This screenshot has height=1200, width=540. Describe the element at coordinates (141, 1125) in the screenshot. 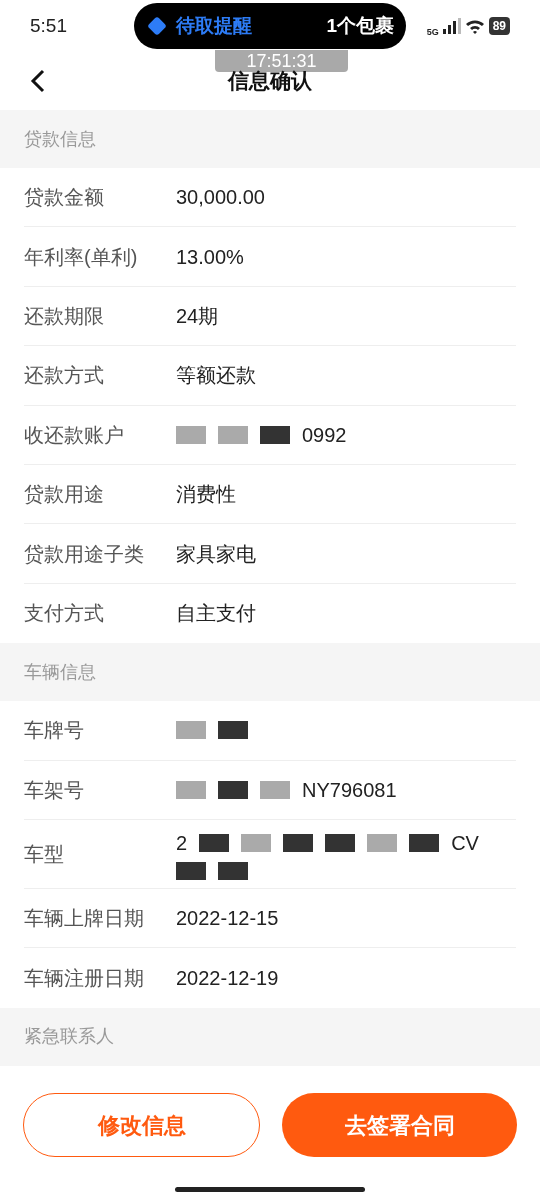

I see `edit-info-button: 修改信息` at that location.